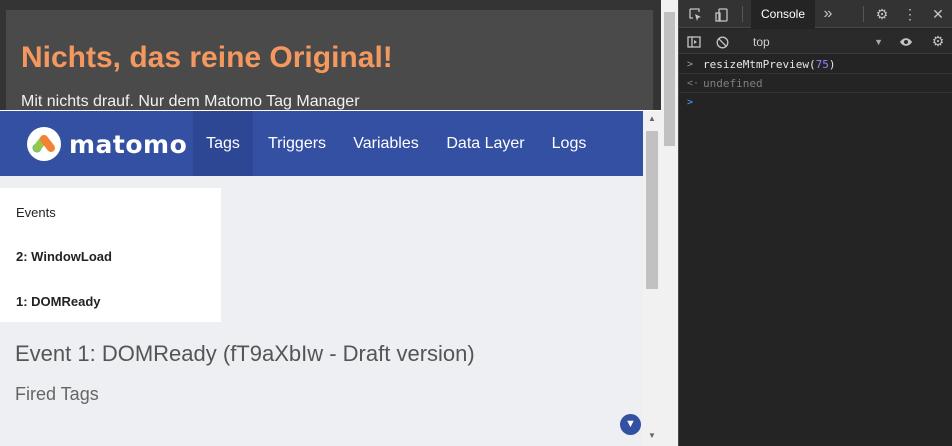 This screenshot has width=952, height=446. Describe the element at coordinates (223, 143) in the screenshot. I see `tab-tags: Tags` at that location.